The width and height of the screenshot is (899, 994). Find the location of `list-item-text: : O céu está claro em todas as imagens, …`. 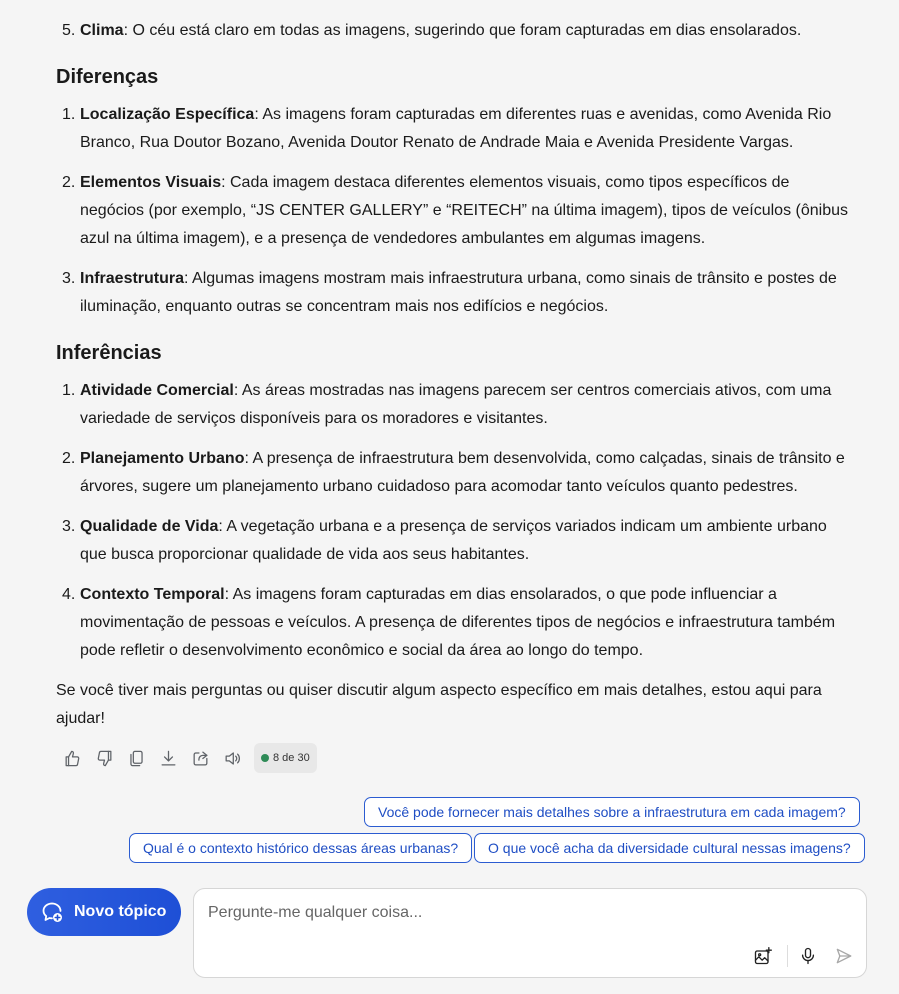

list-item-text: : O céu está claro em todas as imagens, … is located at coordinates (462, 30).